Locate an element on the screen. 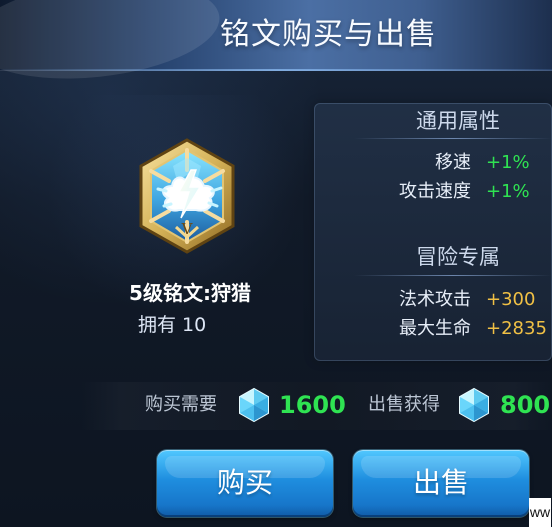  rune-name: 5级铭文:狩猎 is located at coordinates (190, 293).